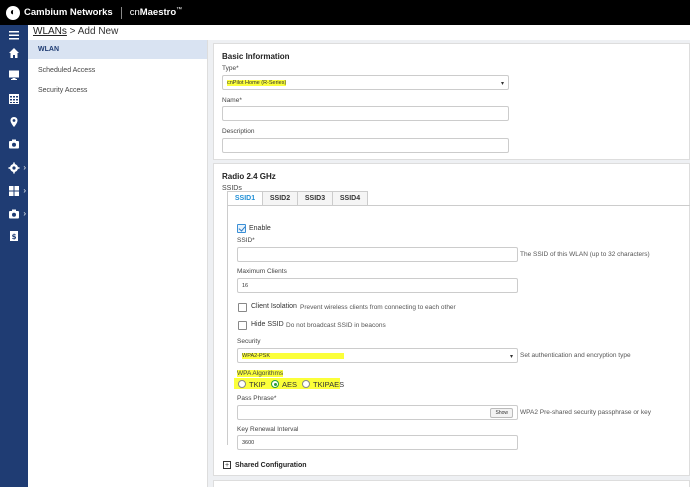 Image resolution: width=690 pixels, height=487 pixels. What do you see at coordinates (242, 325) in the screenshot?
I see `hide-ssid-checkbox` at bounding box center [242, 325].